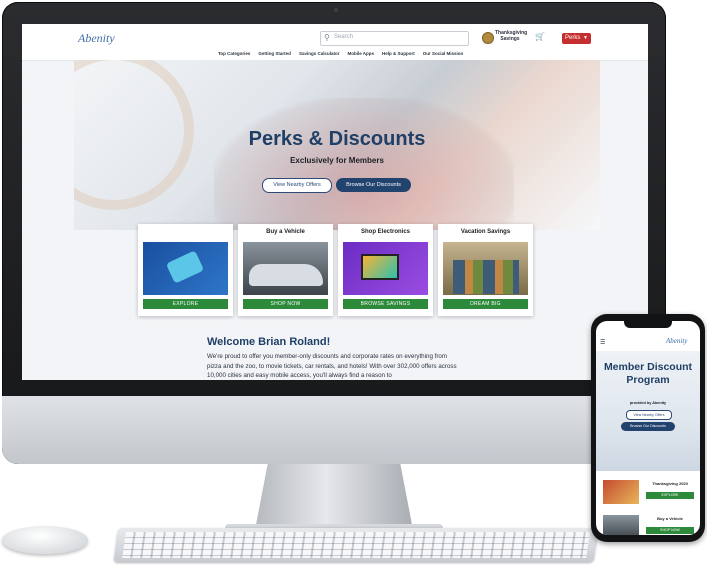 The image size is (707, 575). I want to click on search-box: ⚲ Search, so click(394, 38).